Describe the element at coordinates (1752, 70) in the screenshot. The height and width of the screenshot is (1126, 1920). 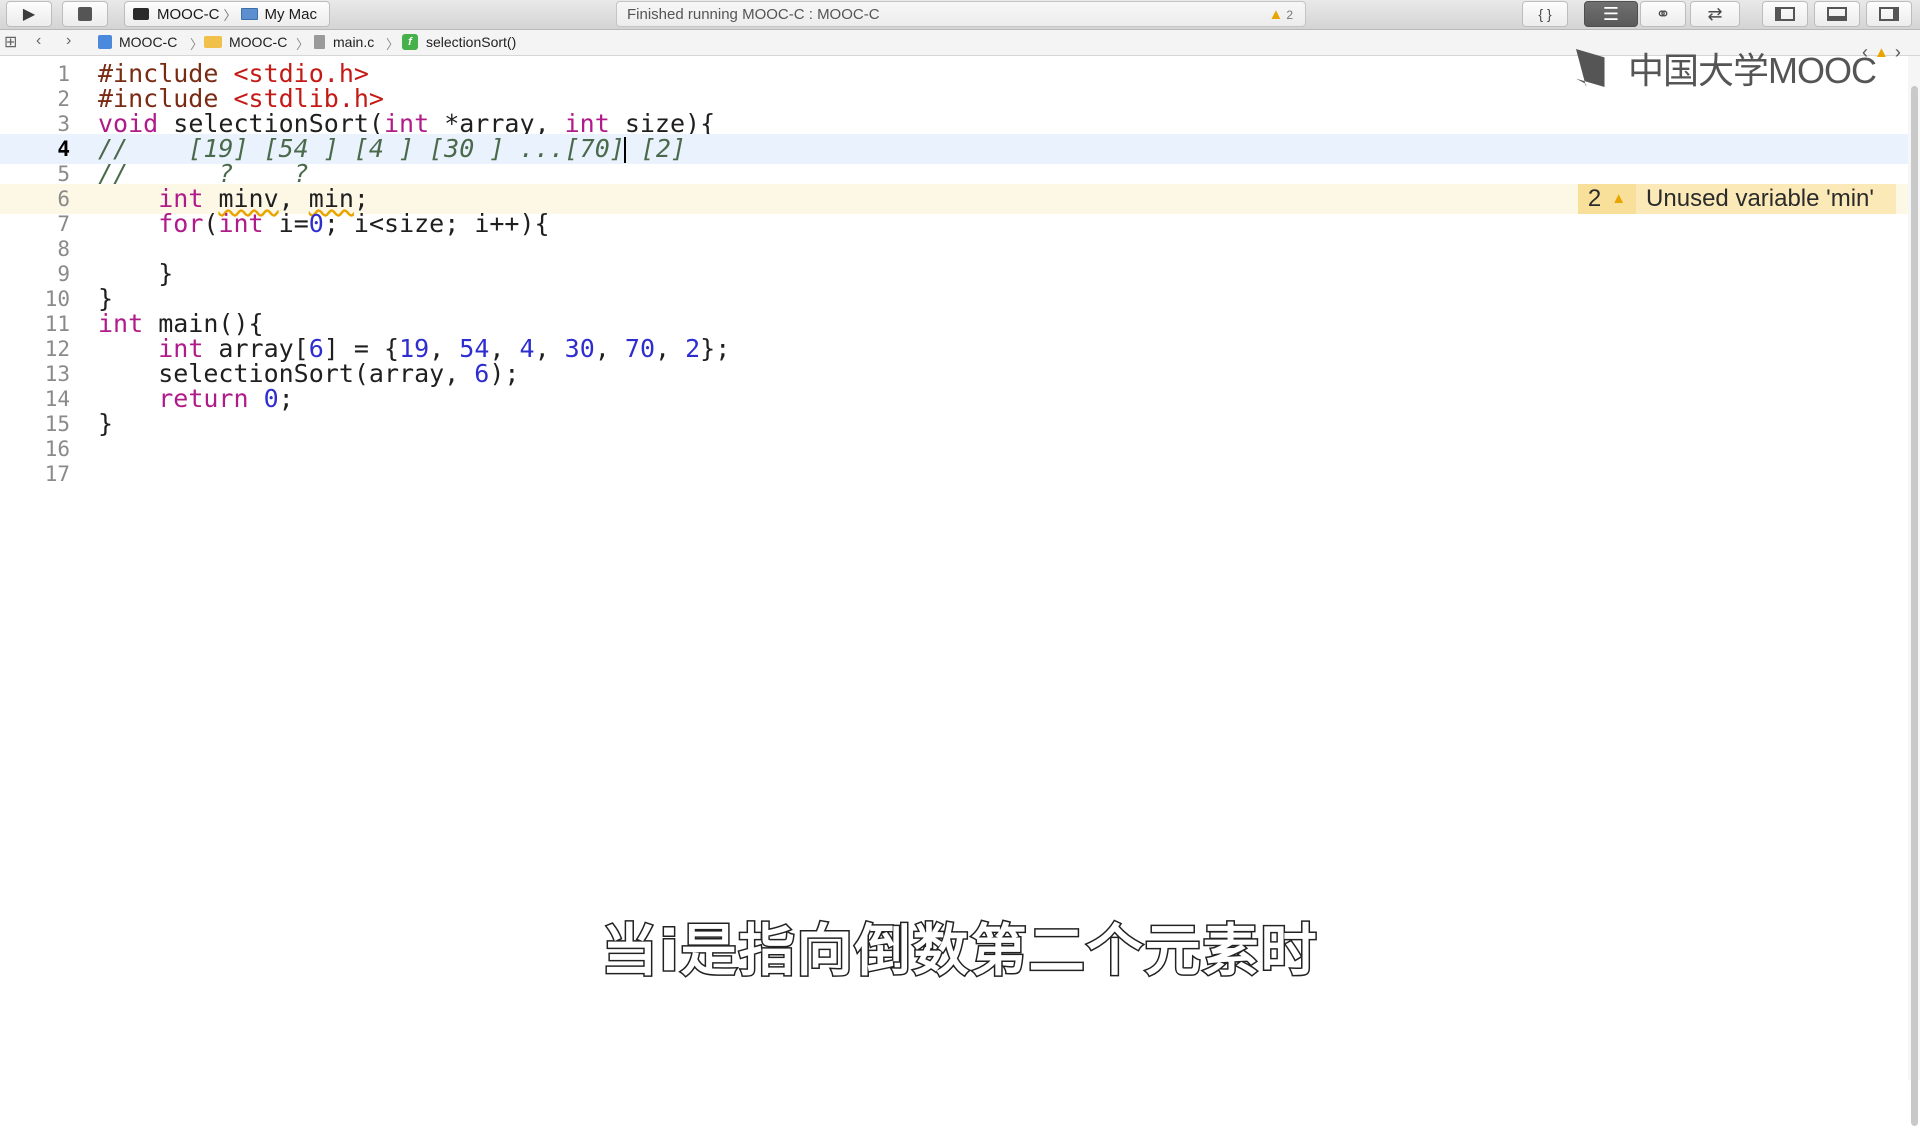
I see `watermark-text: 中国大学MOOC` at that location.